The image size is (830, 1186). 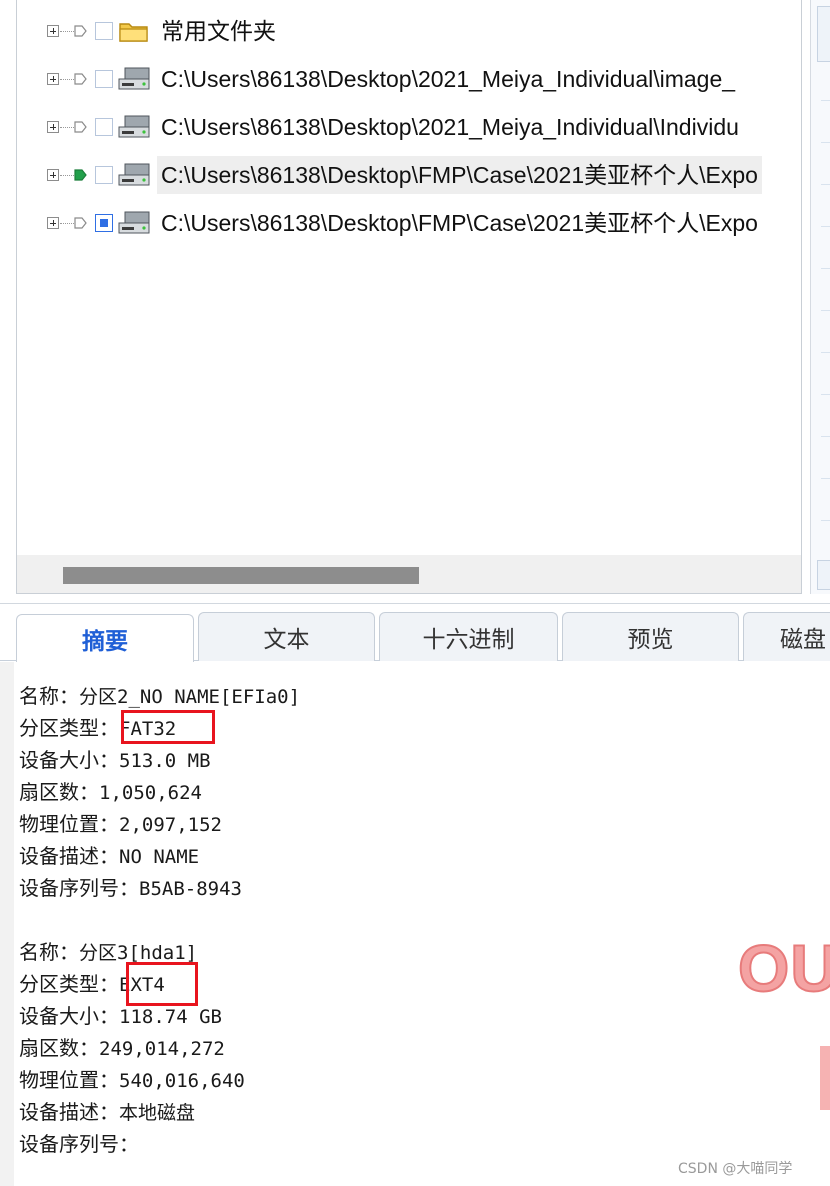 What do you see at coordinates (218, 31) in the screenshot?
I see `tree-row-label: 常用文件夹` at bounding box center [218, 31].